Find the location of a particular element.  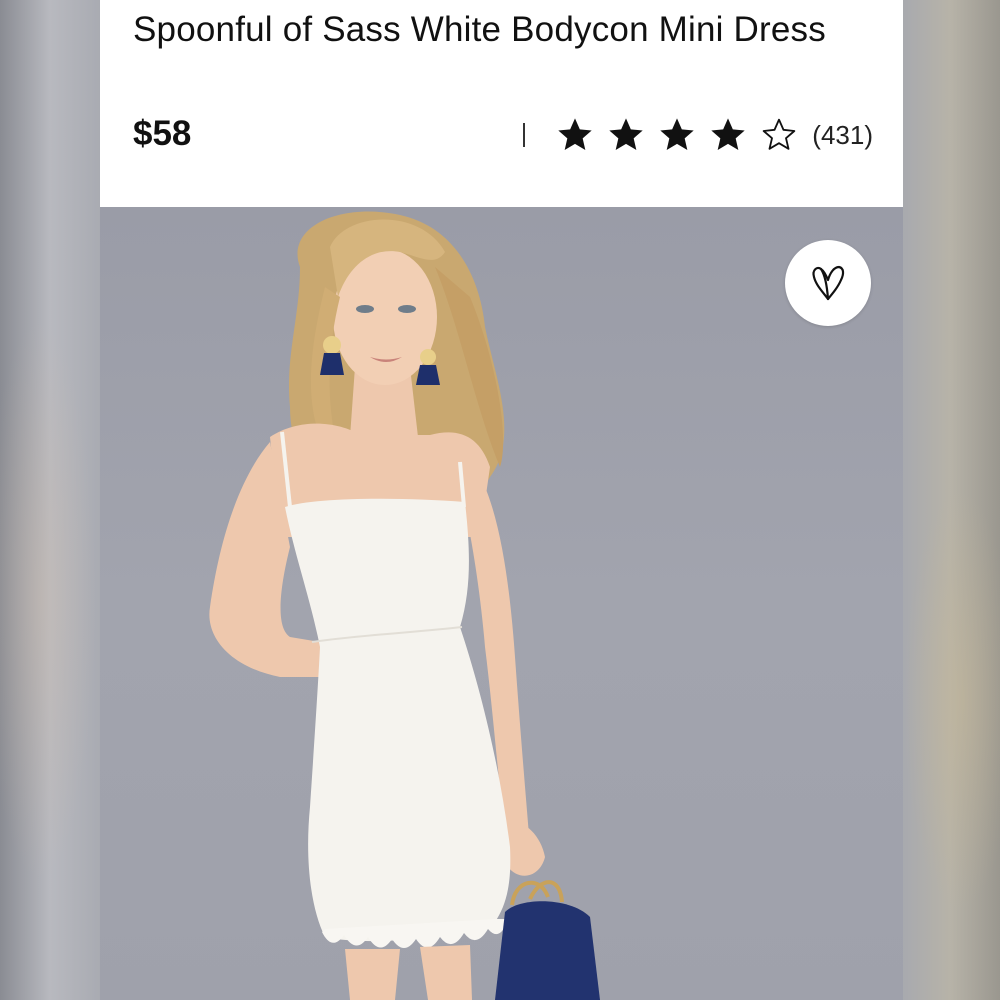

heart-outline-icon is located at coordinates (828, 283).